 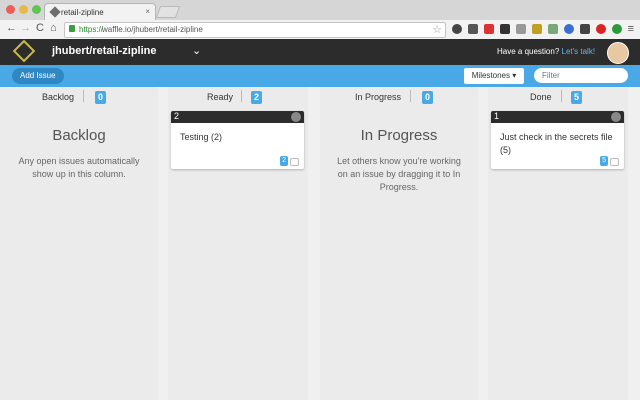 I want to click on reload-icon: C, so click(x=40, y=28).